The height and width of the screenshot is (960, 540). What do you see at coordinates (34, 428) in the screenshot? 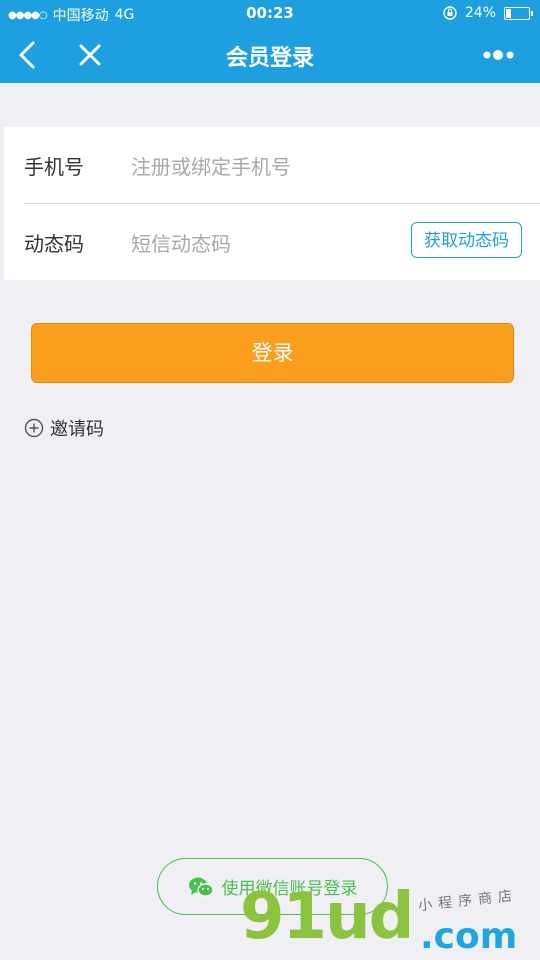
I see `plus-circle-icon` at bounding box center [34, 428].